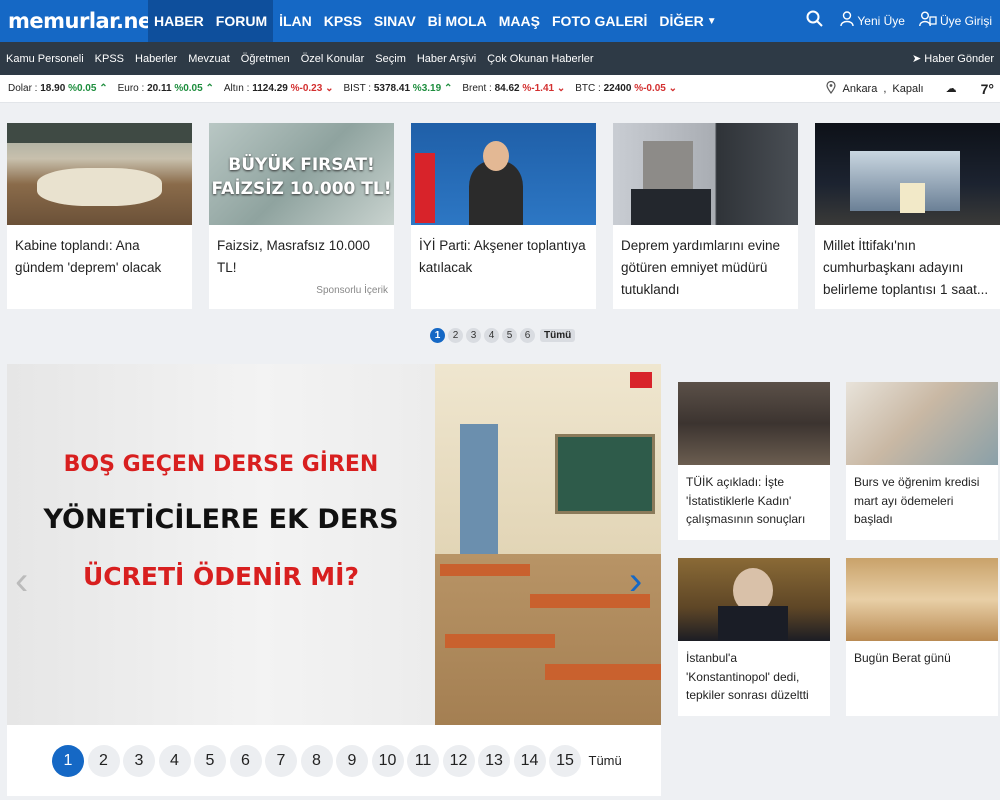 This screenshot has height=800, width=1000. What do you see at coordinates (301, 189) in the screenshot?
I see `ad-line-2: FAİZSİZ 10.000 TL!` at bounding box center [301, 189].